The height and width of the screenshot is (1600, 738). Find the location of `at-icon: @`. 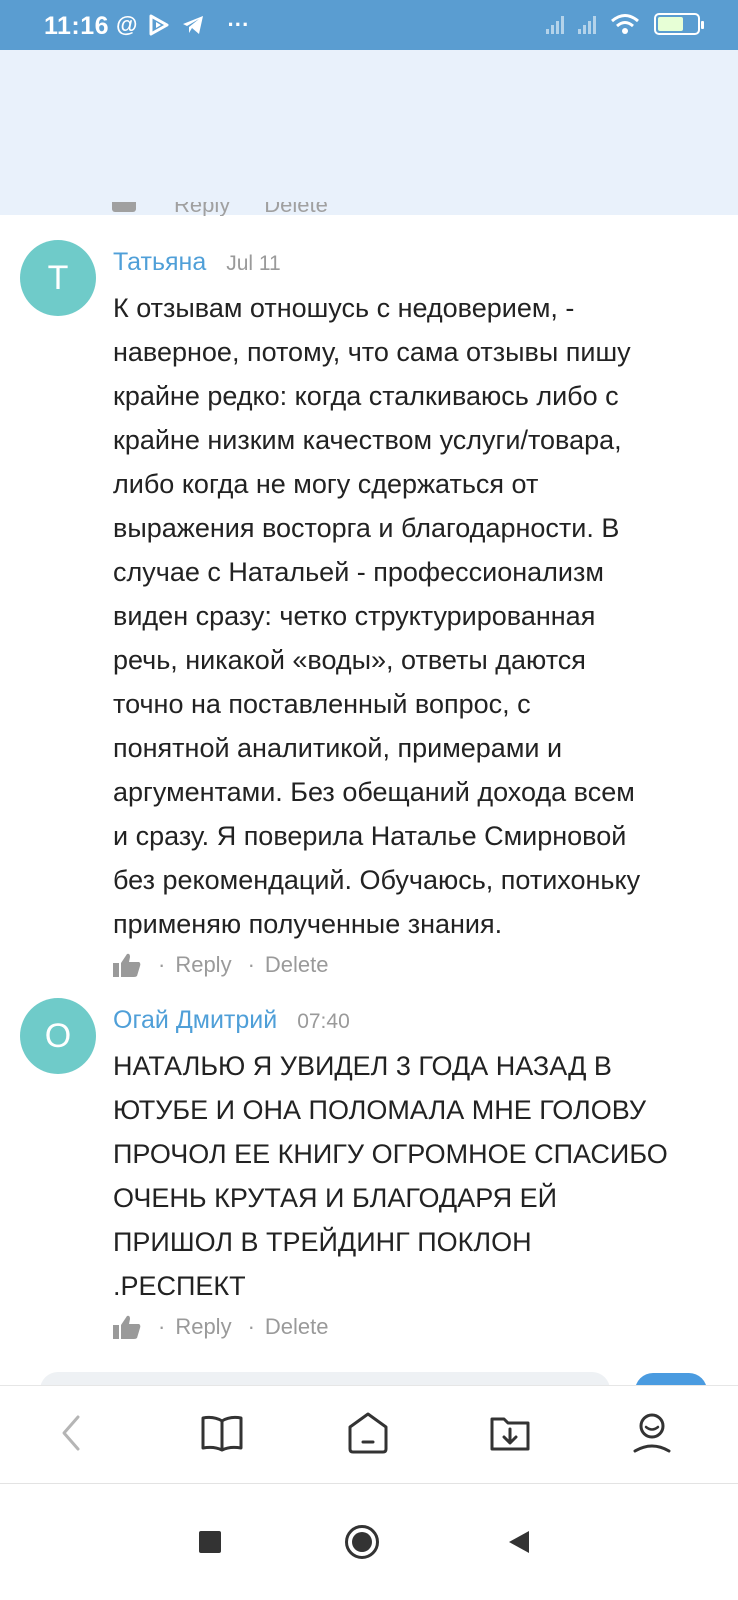

at-icon: @ is located at coordinates (127, 24).